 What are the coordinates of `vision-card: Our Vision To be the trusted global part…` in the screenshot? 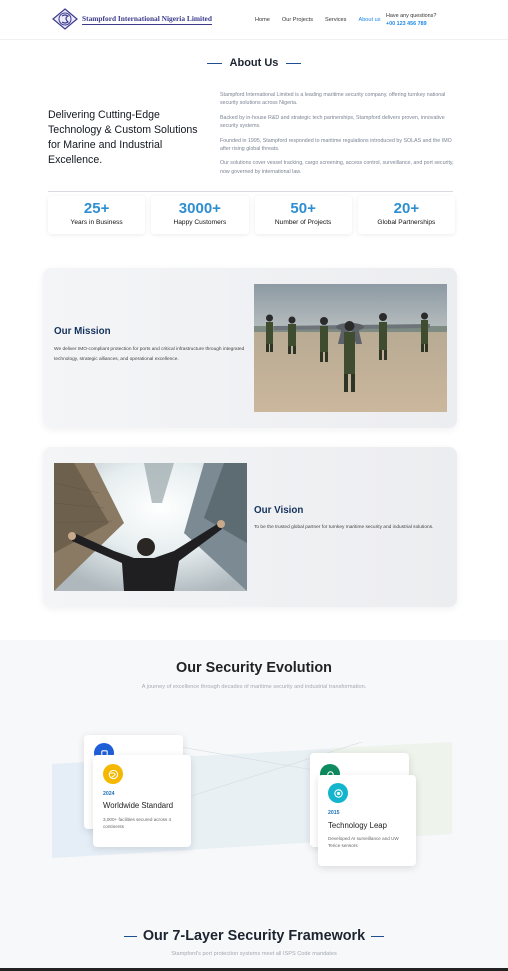 It's located at (250, 527).